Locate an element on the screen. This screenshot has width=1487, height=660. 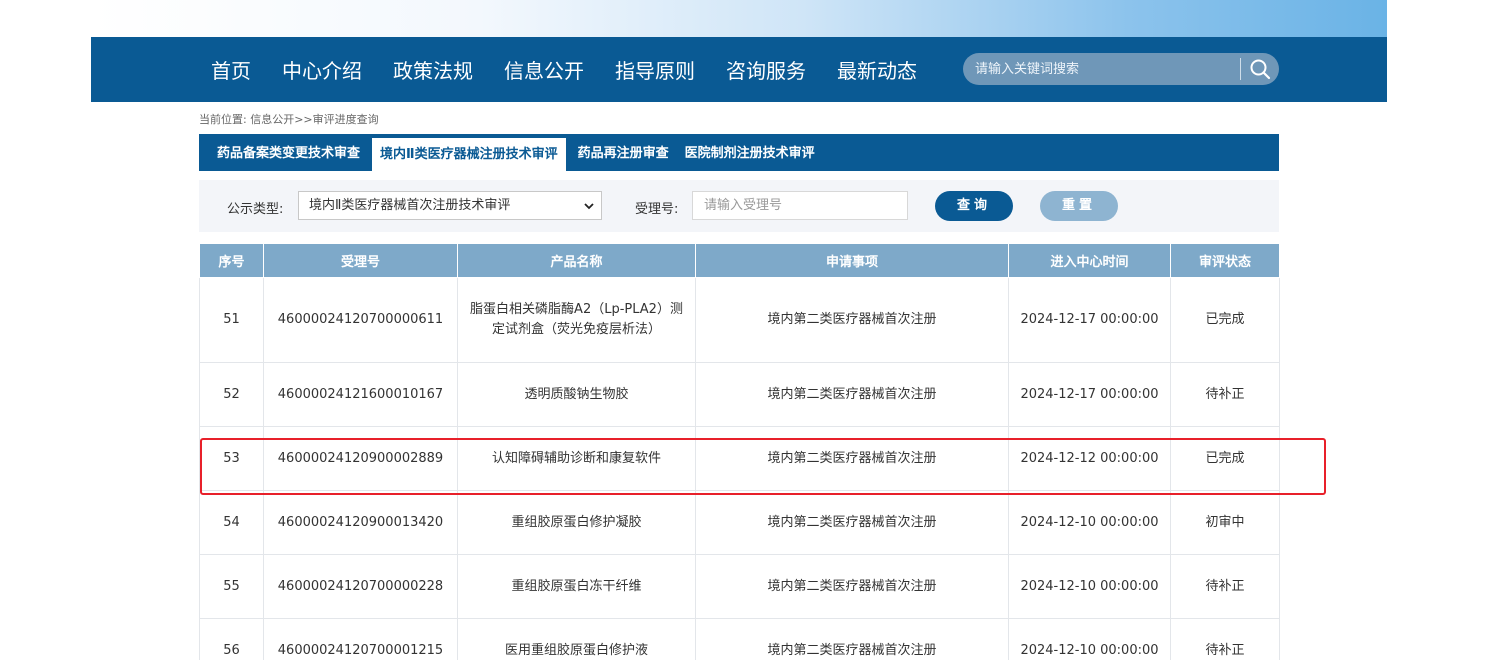
breadcrumb: 当前位置: 信息公开>>审评进度查询 is located at coordinates (289, 119).